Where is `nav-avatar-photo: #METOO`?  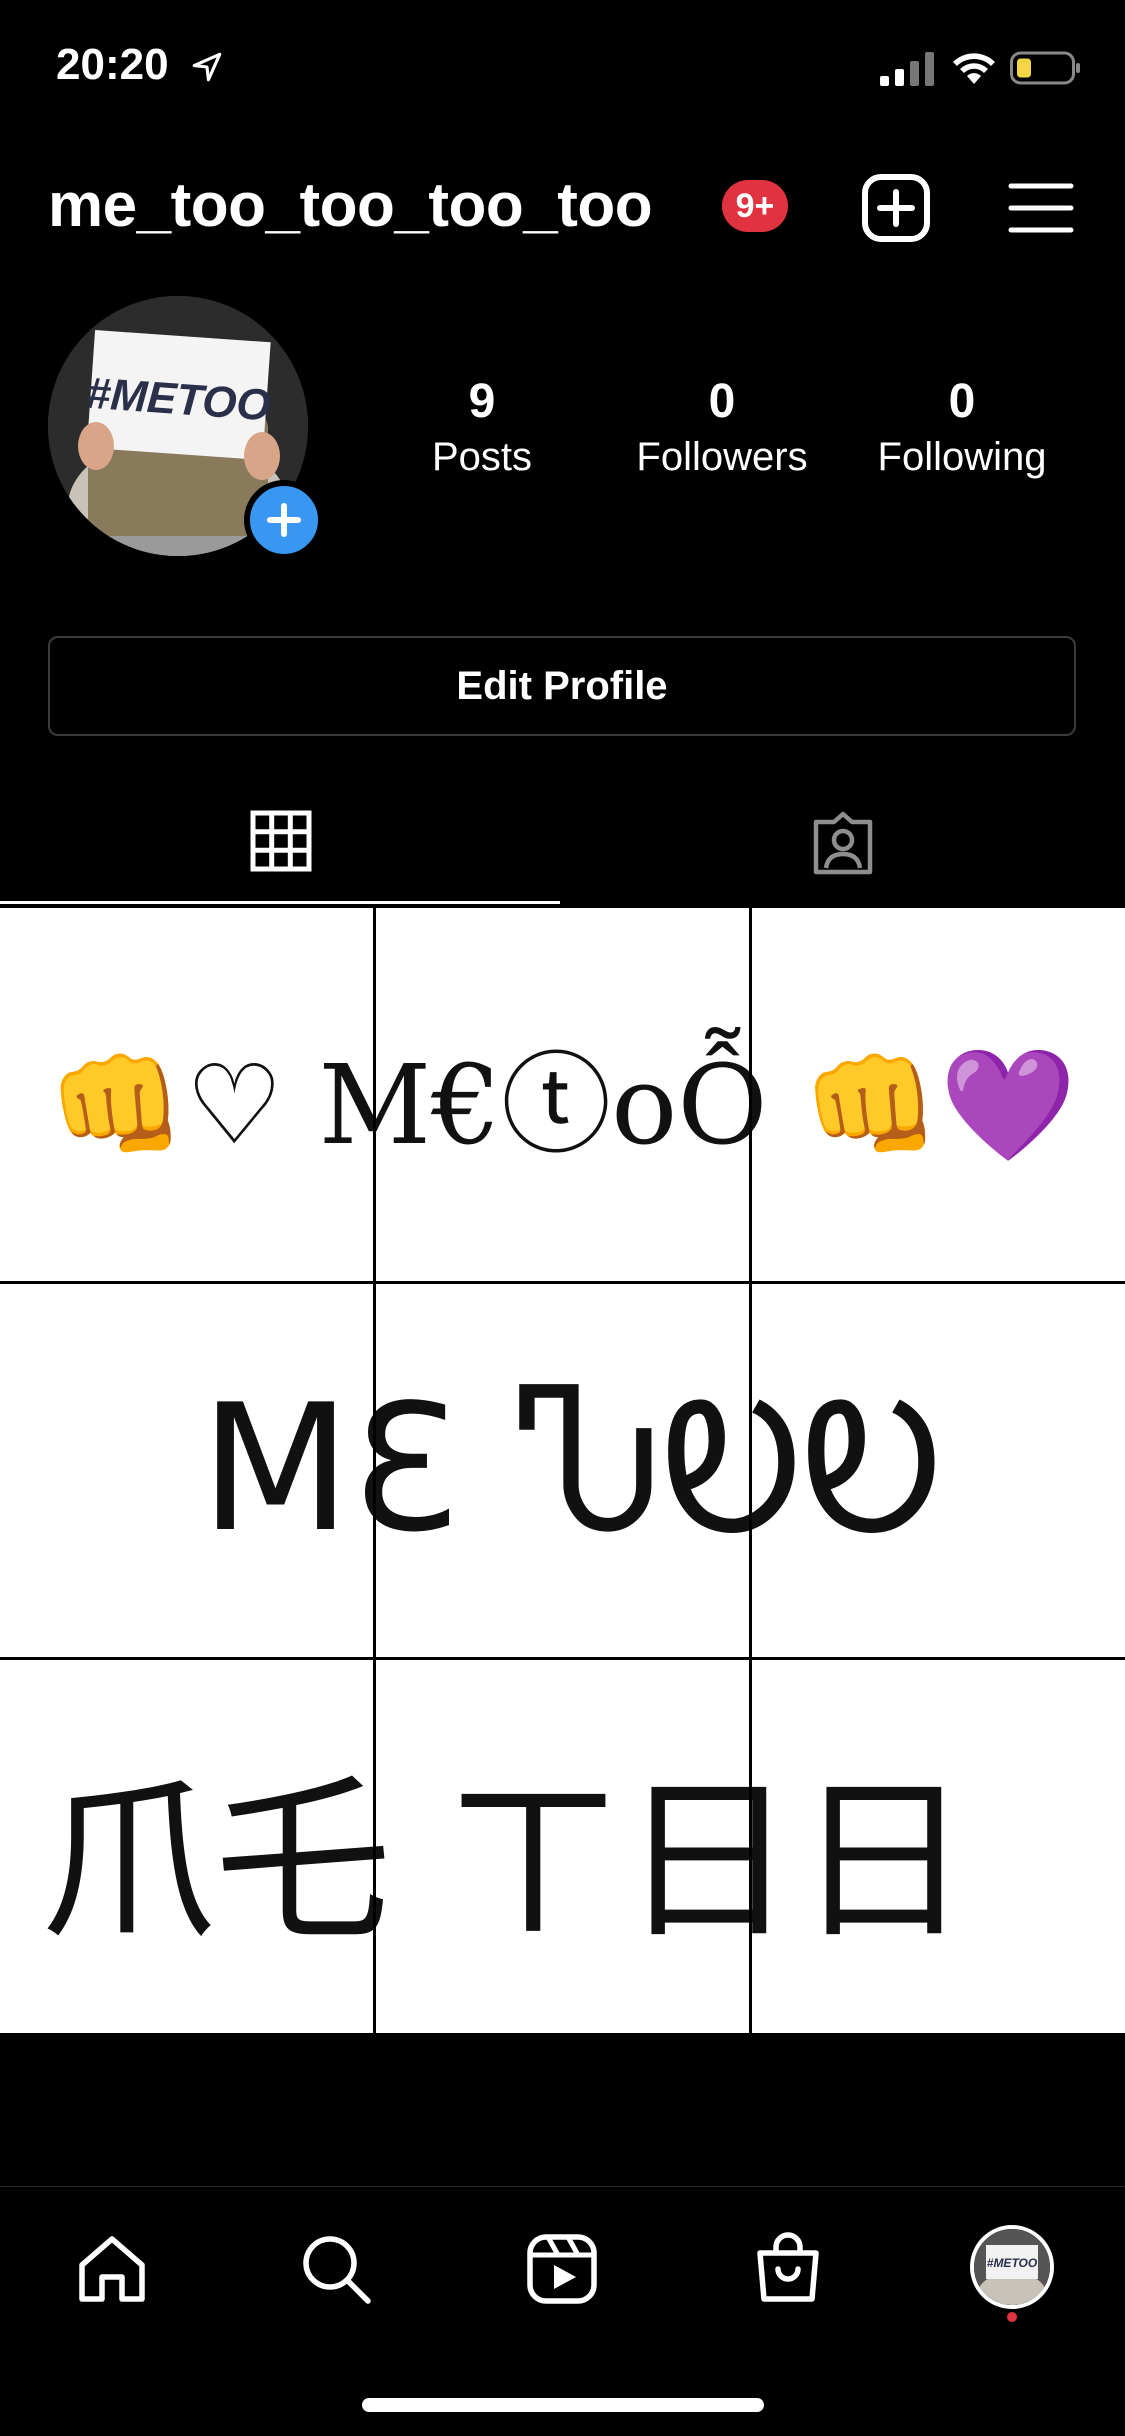
nav-avatar-photo: #METOO is located at coordinates (1012, 2267).